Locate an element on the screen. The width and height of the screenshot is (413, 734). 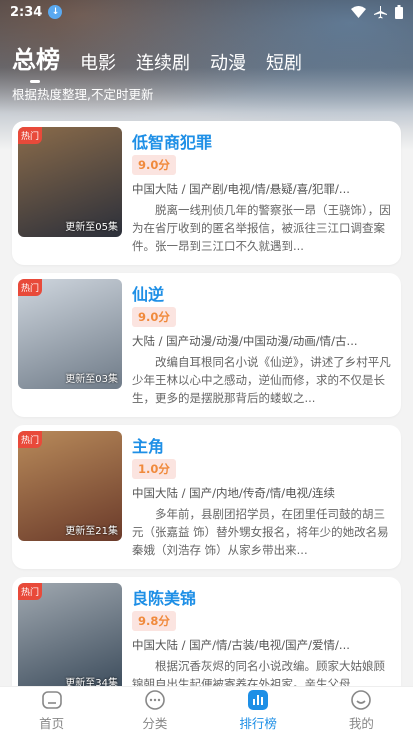
poster-image: 热门更新至03集 is located at coordinates (70, 334).